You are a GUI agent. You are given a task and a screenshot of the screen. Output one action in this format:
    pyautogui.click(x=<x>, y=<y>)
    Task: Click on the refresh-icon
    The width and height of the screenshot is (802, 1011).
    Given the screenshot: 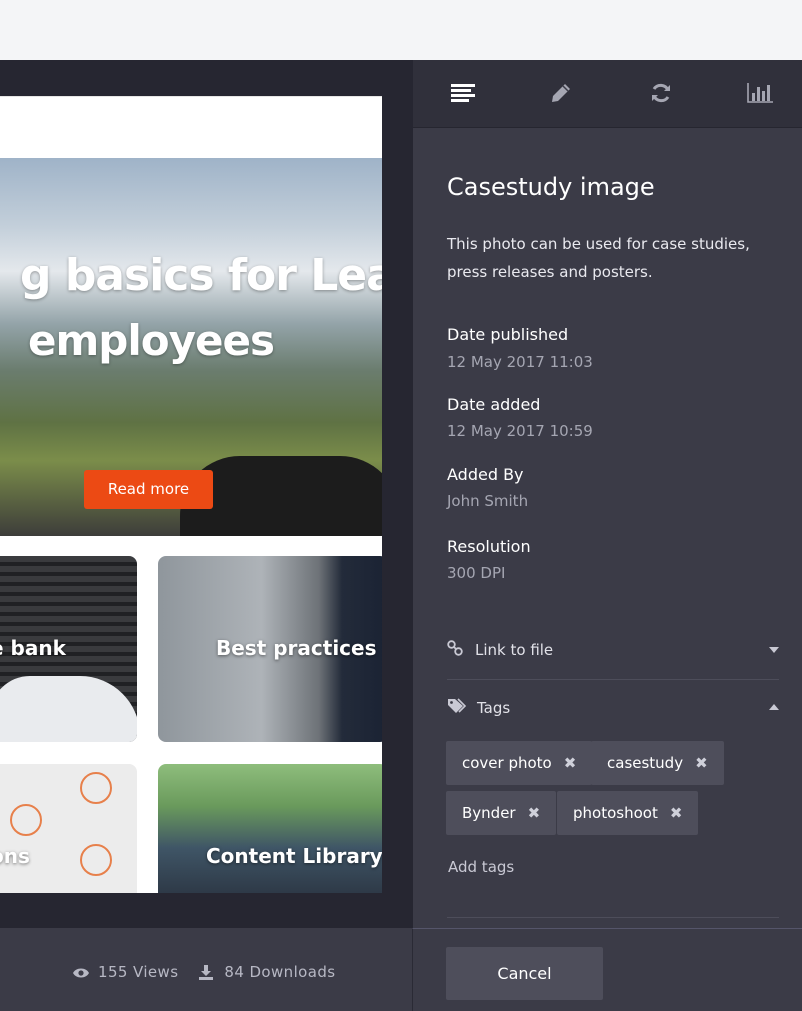 What is the action you would take?
    pyautogui.click(x=661, y=95)
    